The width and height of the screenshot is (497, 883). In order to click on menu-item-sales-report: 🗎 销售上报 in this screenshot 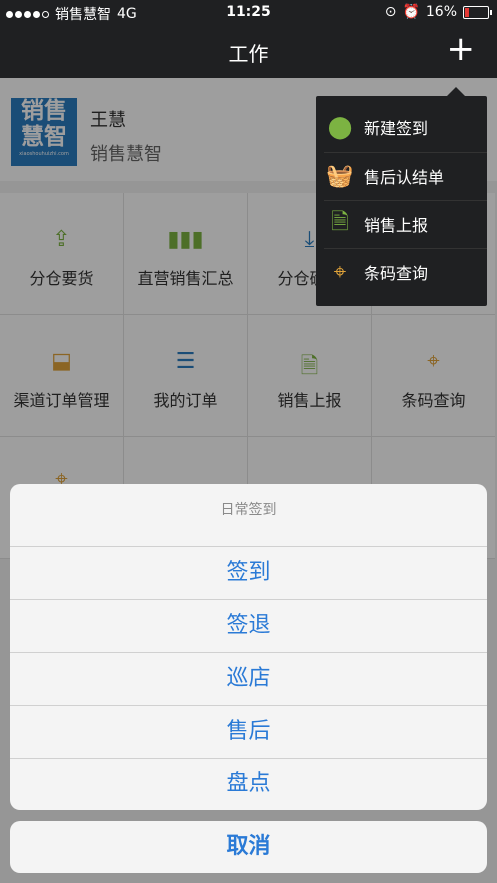, I will do `click(401, 224)`.